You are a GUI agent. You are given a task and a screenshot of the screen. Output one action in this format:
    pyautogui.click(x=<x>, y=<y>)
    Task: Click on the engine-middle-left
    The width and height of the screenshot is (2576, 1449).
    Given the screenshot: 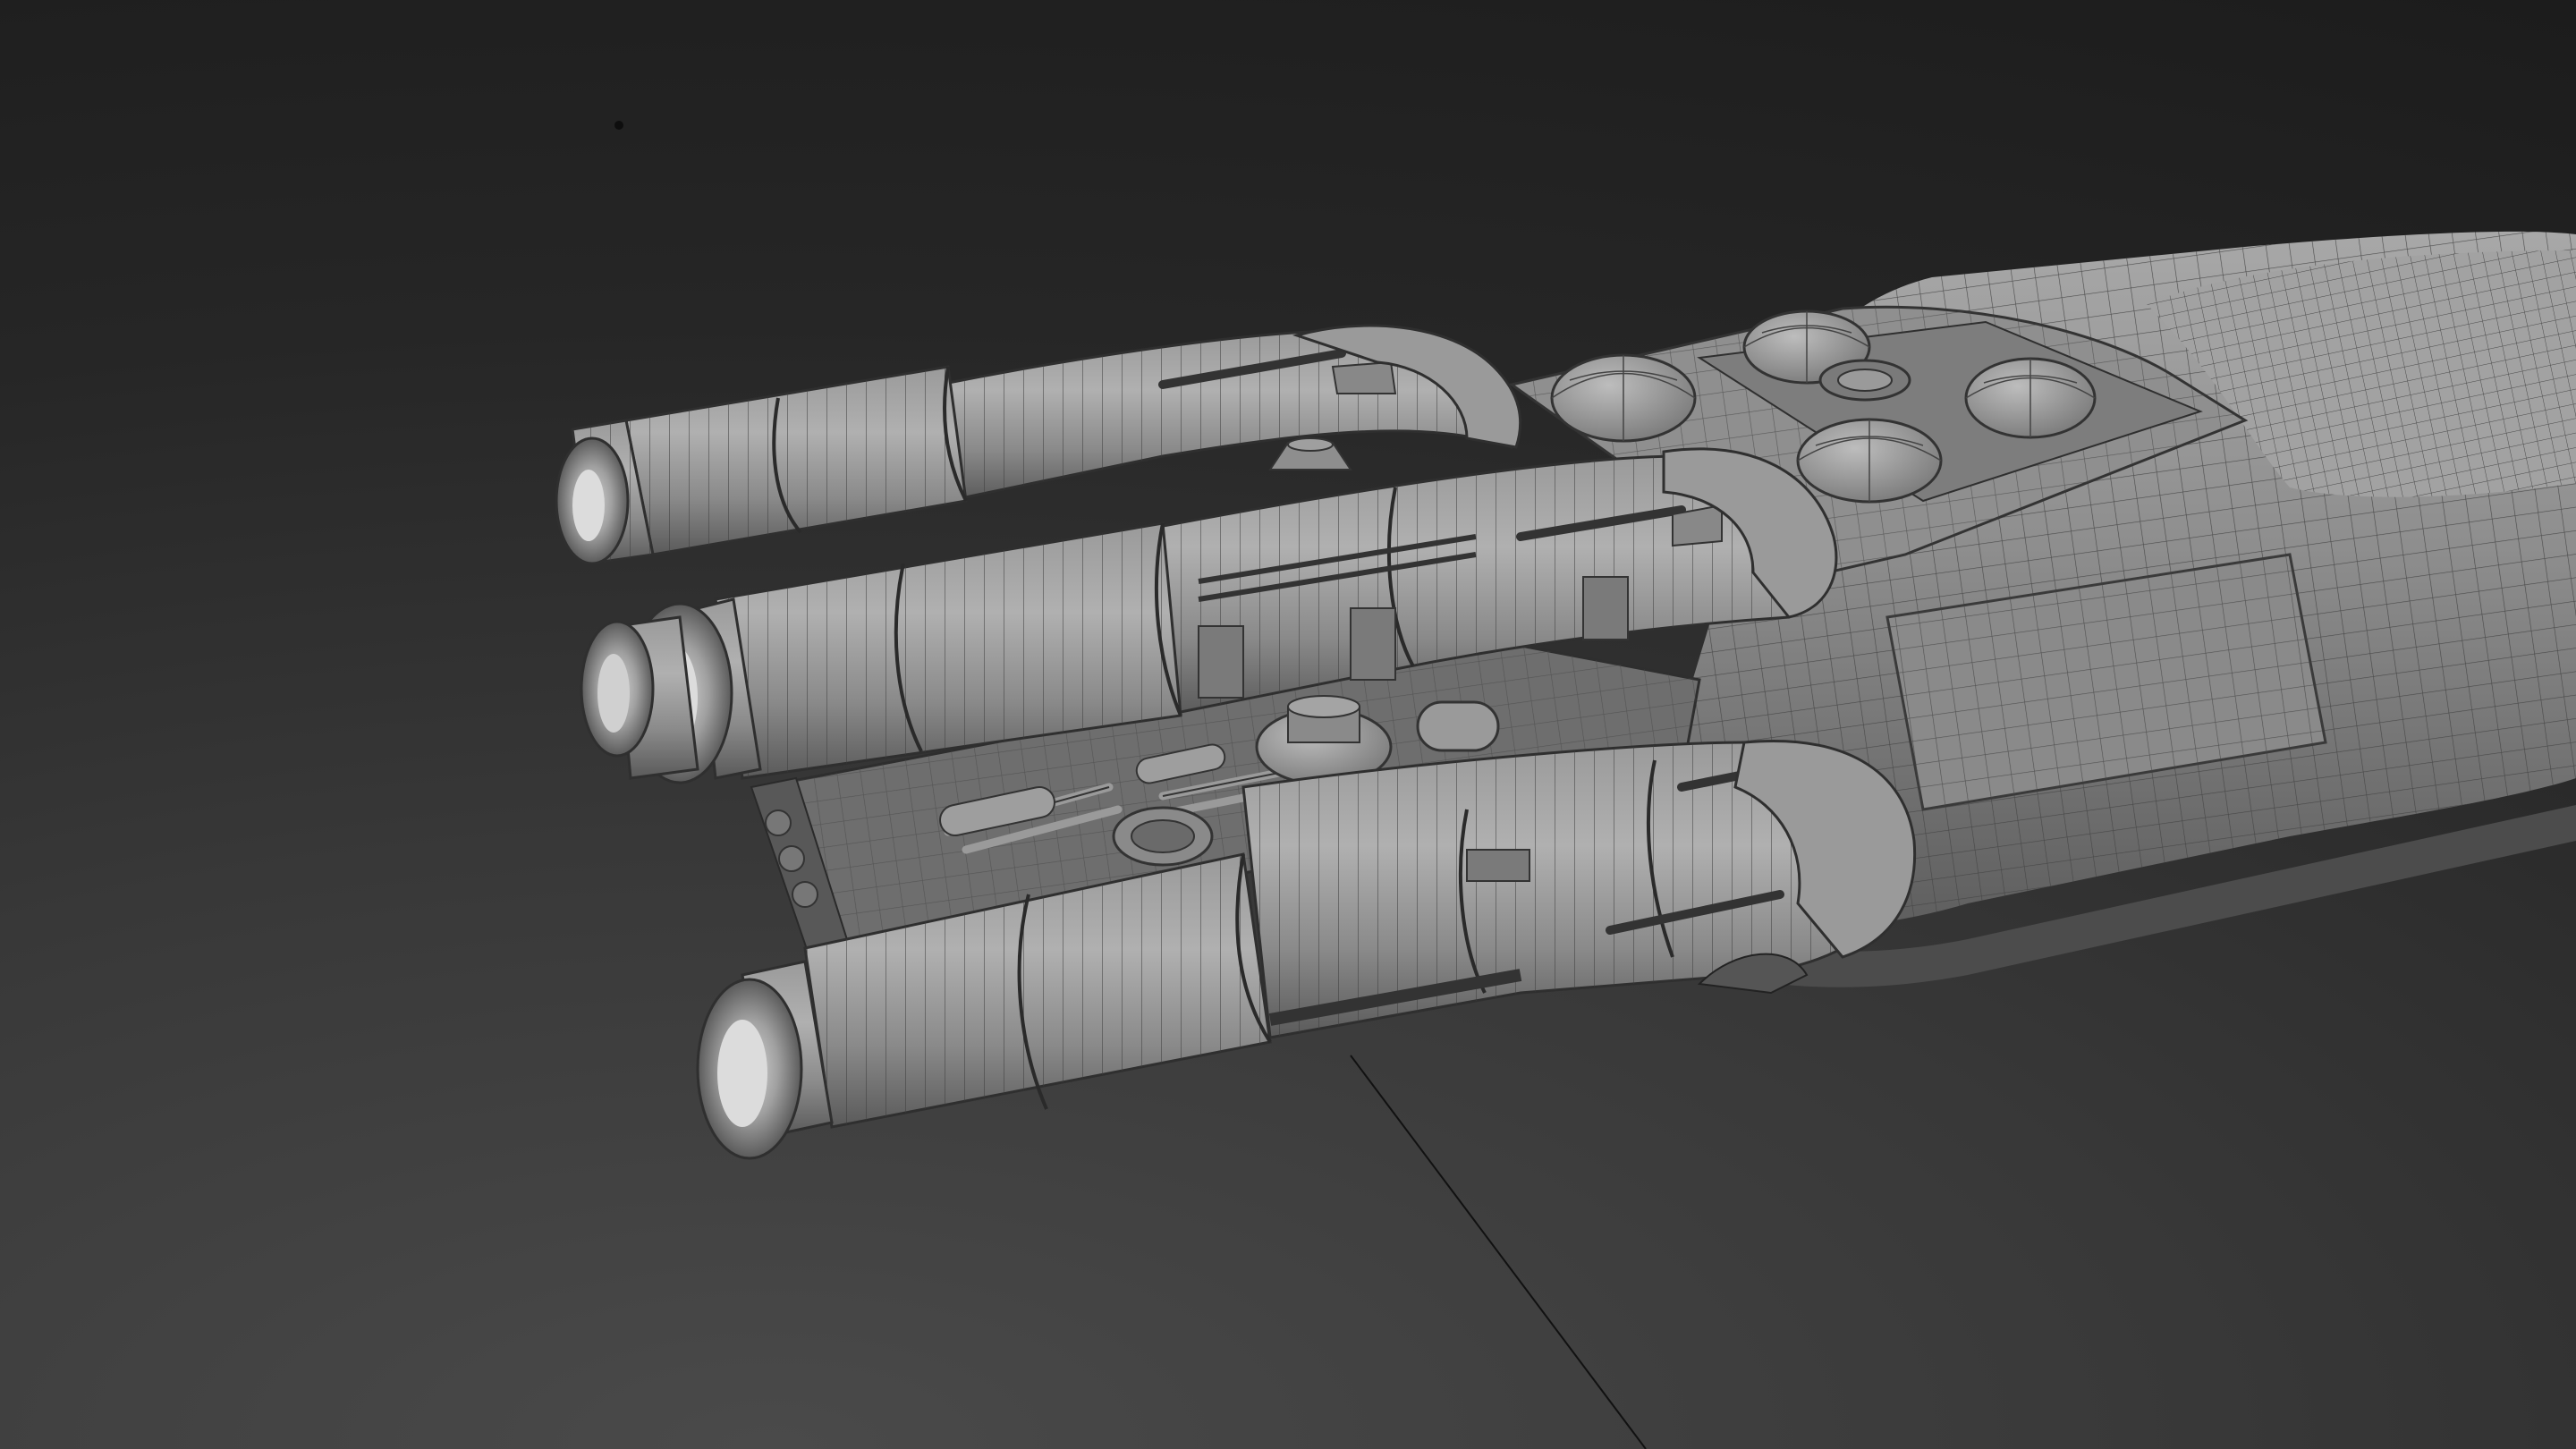 What is the action you would take?
    pyautogui.click(x=639, y=697)
    